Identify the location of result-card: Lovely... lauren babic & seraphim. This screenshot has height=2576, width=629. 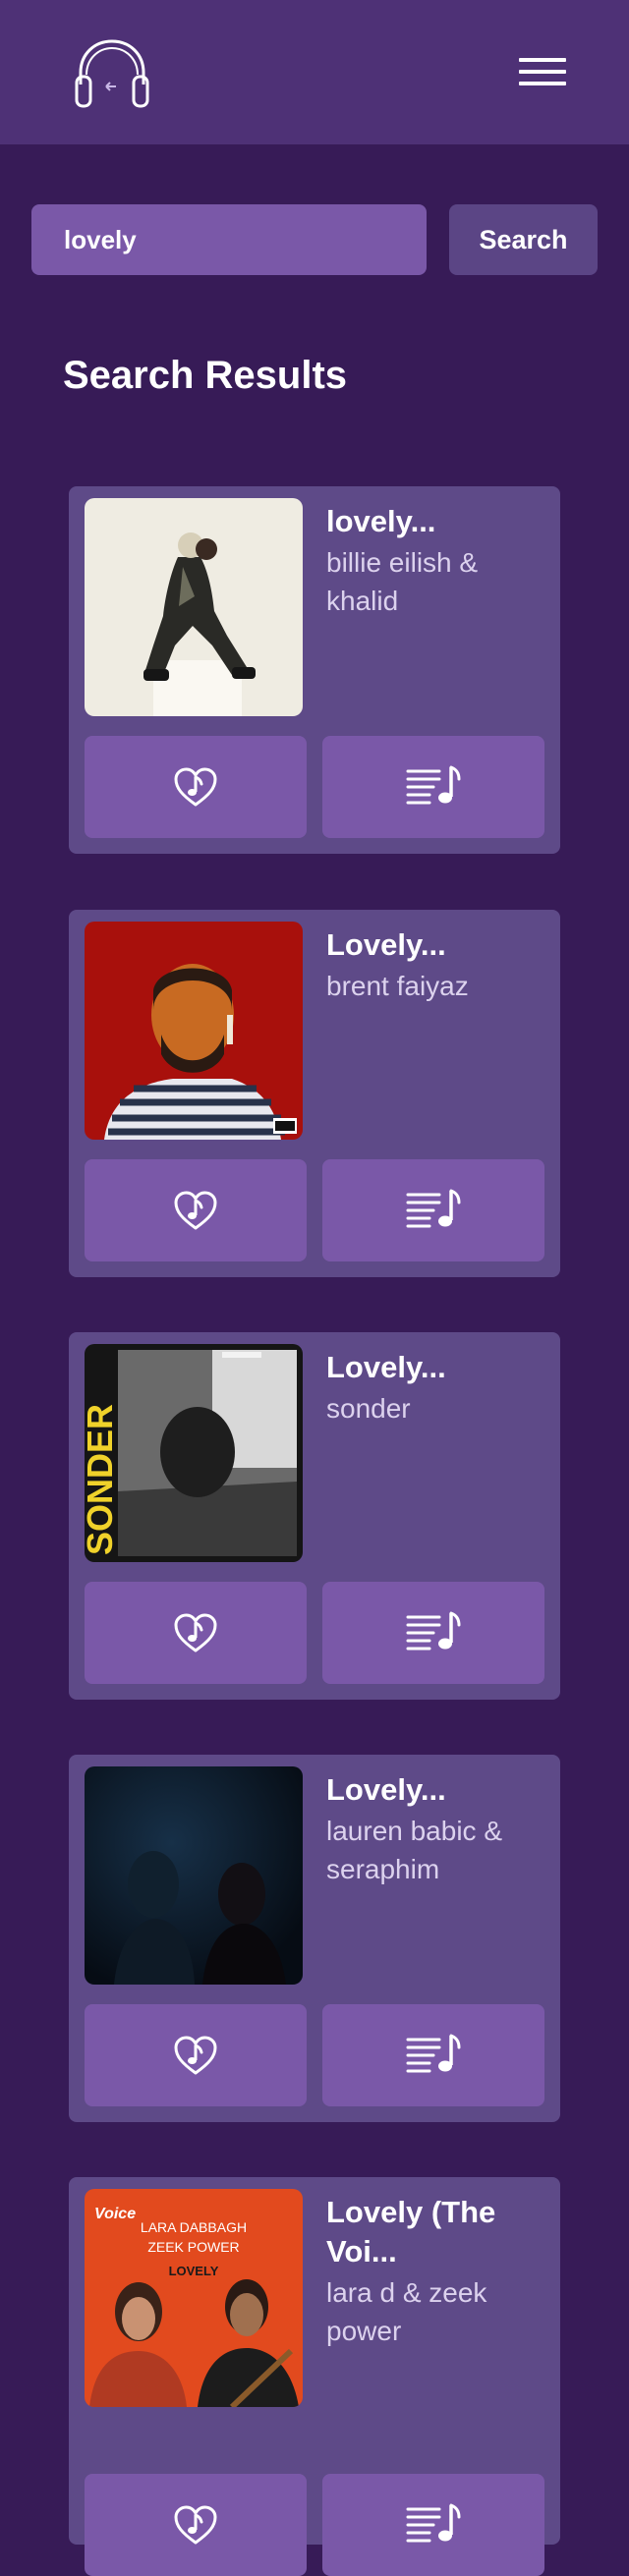
(314, 1938).